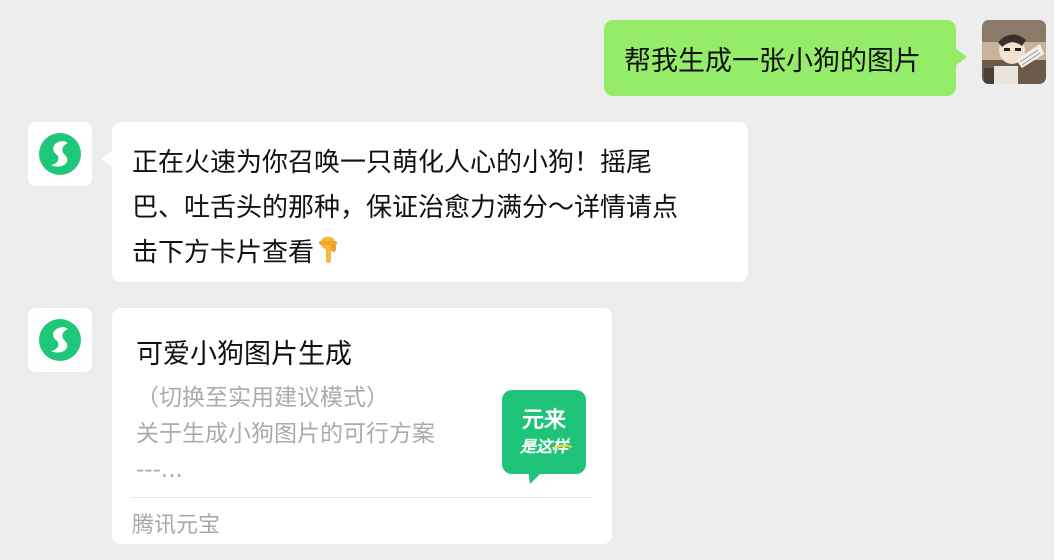 This screenshot has height=560, width=1054. Describe the element at coordinates (392, 163) in the screenshot. I see `assistant-message-line-1: 正在火速为你召唤一只萌化人心的小狗！摇尾` at that location.